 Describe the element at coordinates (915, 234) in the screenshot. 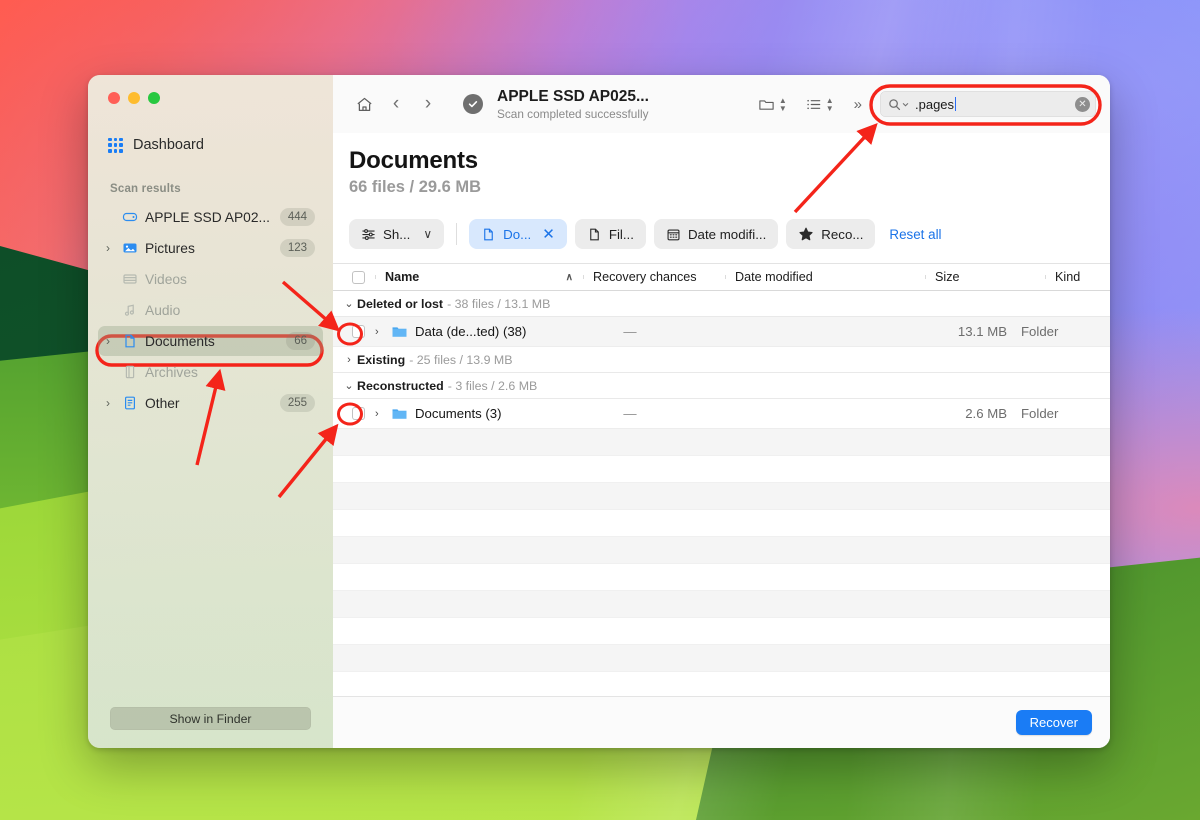

I see `reset-all-button: Reset all` at that location.